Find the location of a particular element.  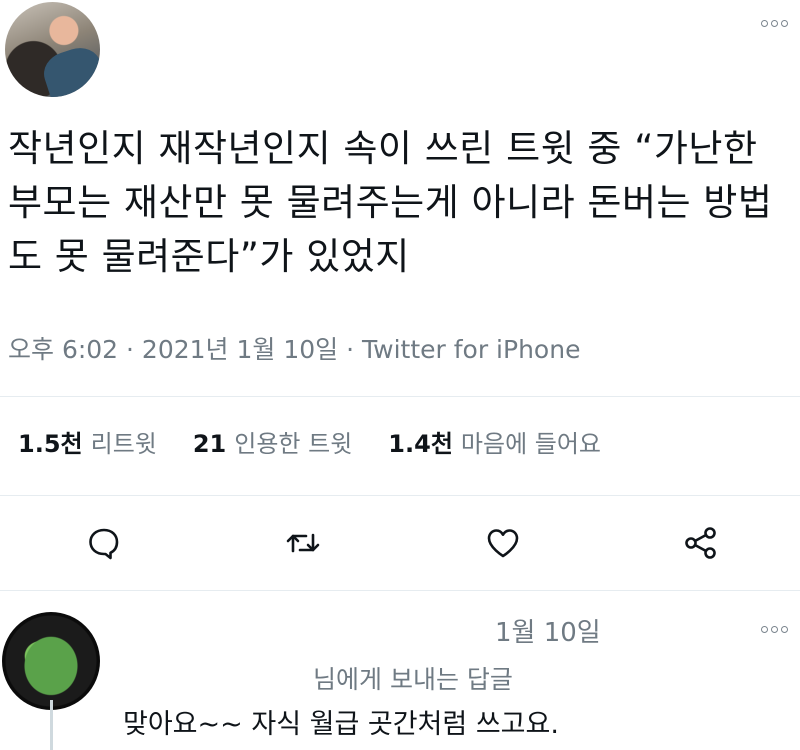

speech-bubble-icon is located at coordinates (104, 544).